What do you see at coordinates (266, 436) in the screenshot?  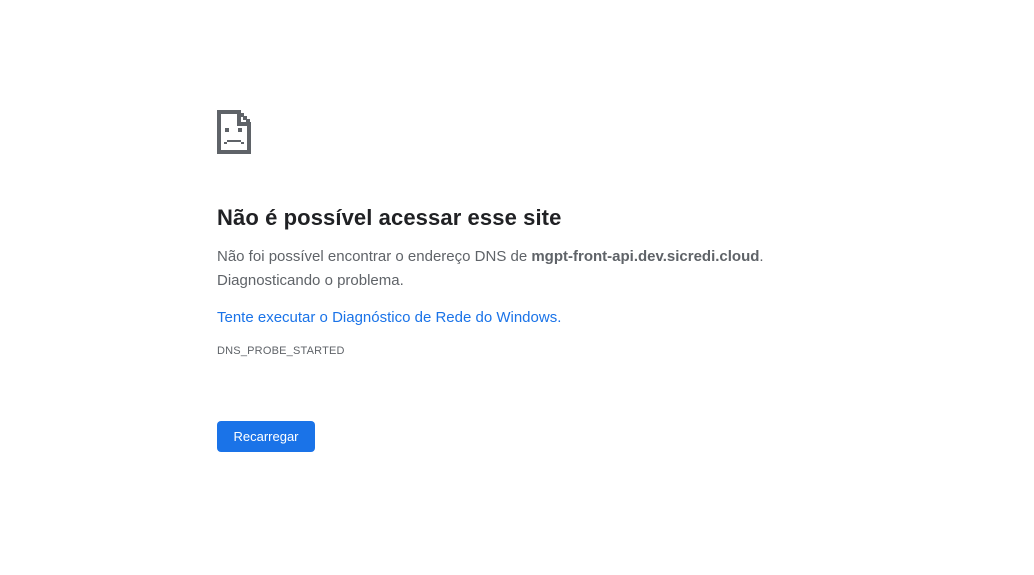 I see `reload-button: Recarregar` at bounding box center [266, 436].